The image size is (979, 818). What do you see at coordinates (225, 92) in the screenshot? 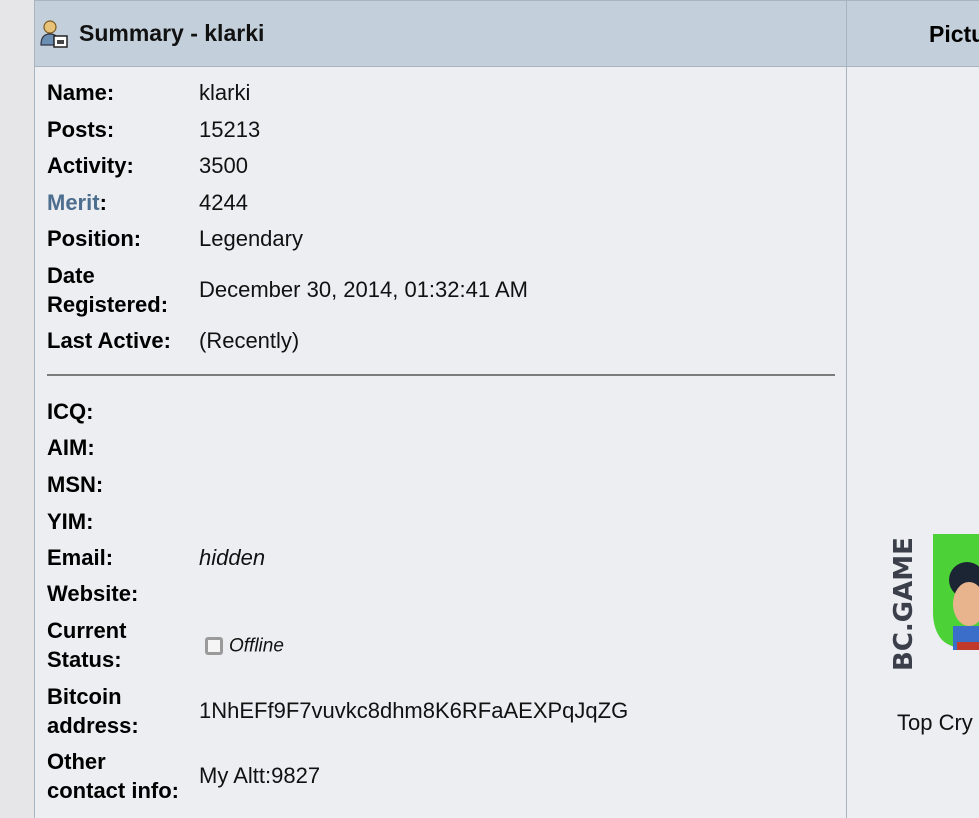
I see `name-value: klarki` at bounding box center [225, 92].